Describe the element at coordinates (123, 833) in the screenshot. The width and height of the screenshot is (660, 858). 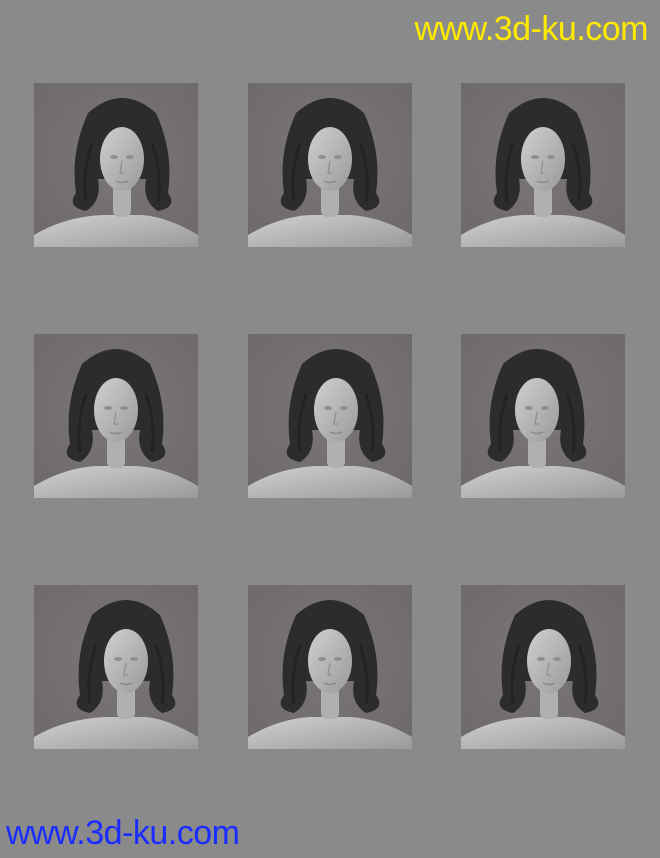
I see `watermark-bottom: www.3d-ku.com` at that location.